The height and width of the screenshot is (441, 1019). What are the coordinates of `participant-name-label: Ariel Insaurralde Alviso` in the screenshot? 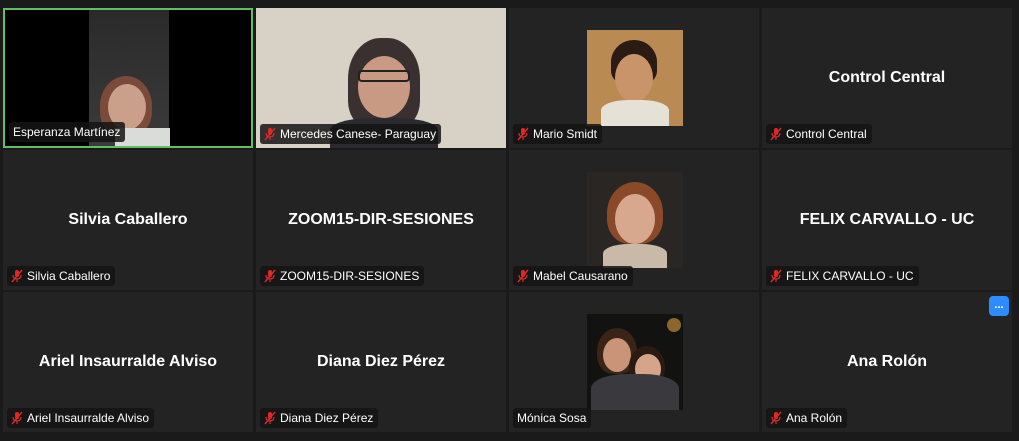 It's located at (81, 418).